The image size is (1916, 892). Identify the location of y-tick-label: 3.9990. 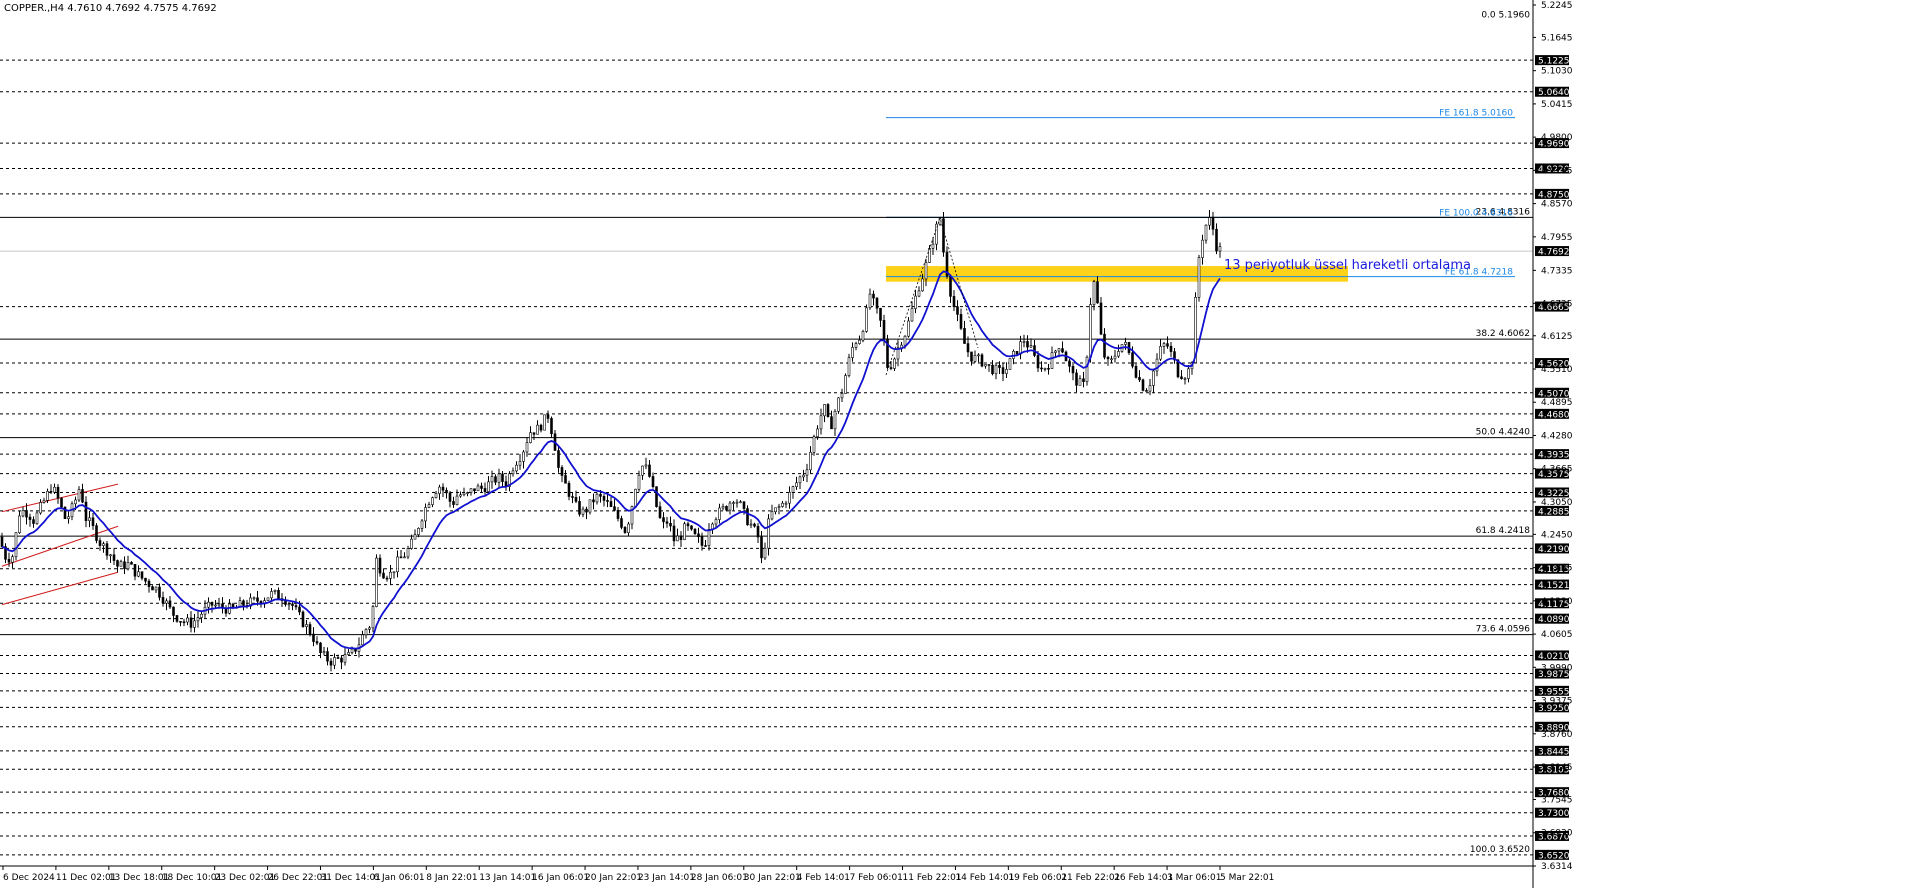
(1557, 668).